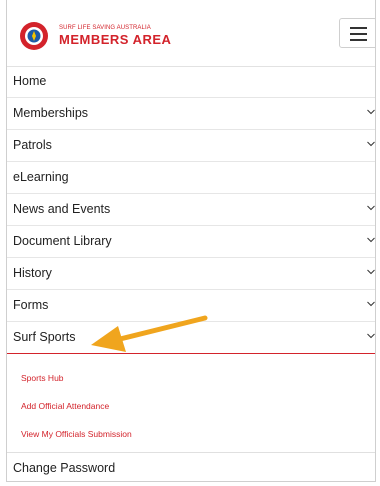  I want to click on nav-item-label: Memberships, so click(51, 113).